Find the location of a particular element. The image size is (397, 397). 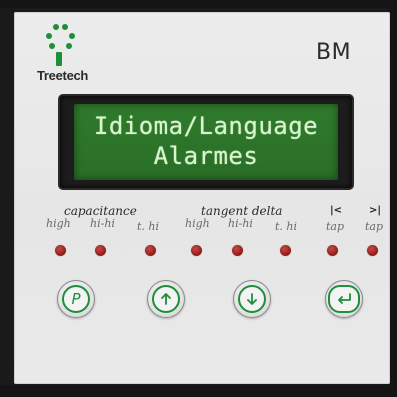

label-tap-right: tap is located at coordinates (374, 226).